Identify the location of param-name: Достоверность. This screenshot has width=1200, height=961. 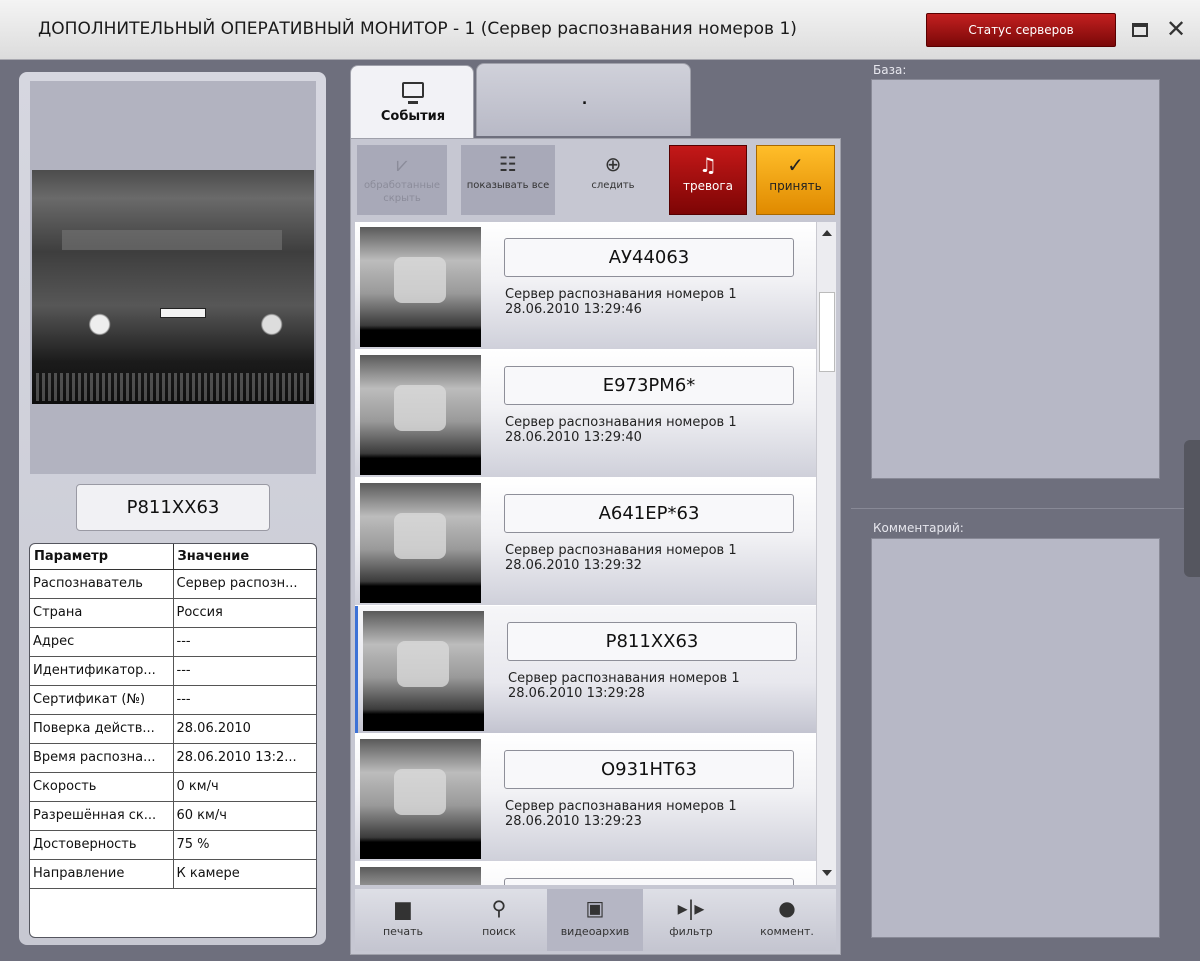
(102, 845).